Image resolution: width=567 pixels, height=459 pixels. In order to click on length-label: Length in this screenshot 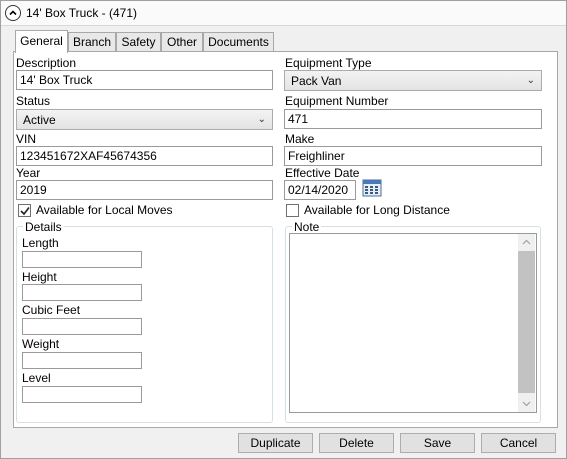, I will do `click(40, 243)`.